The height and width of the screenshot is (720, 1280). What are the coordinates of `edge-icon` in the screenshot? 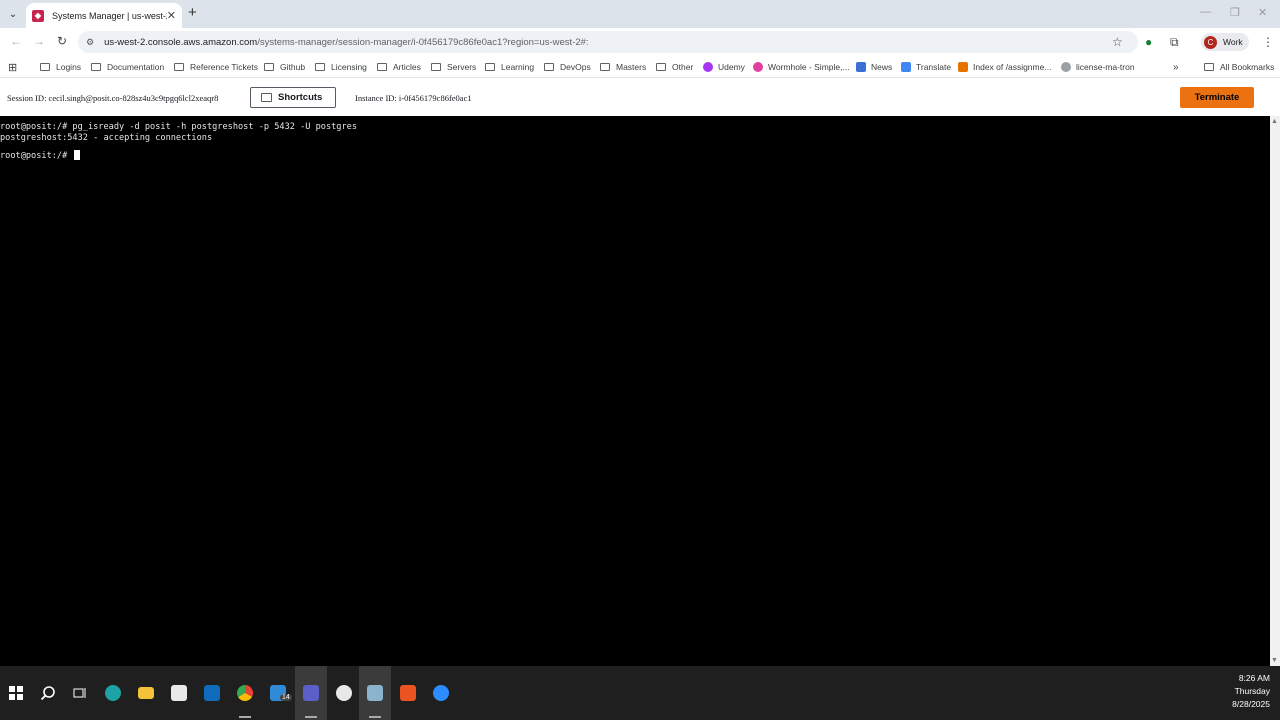 It's located at (113, 693).